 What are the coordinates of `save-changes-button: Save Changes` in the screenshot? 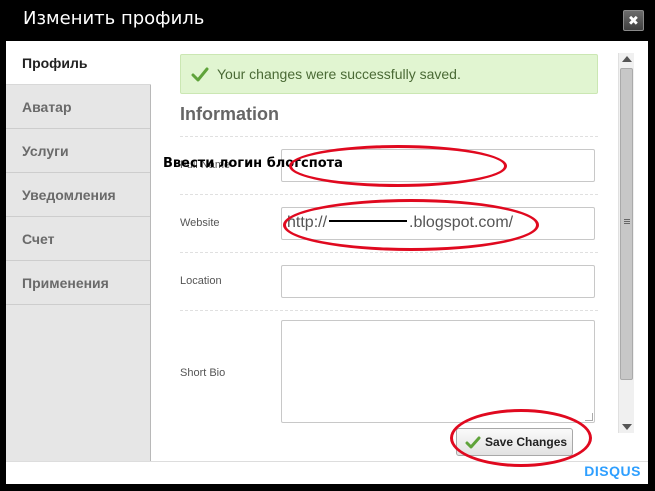 It's located at (514, 442).